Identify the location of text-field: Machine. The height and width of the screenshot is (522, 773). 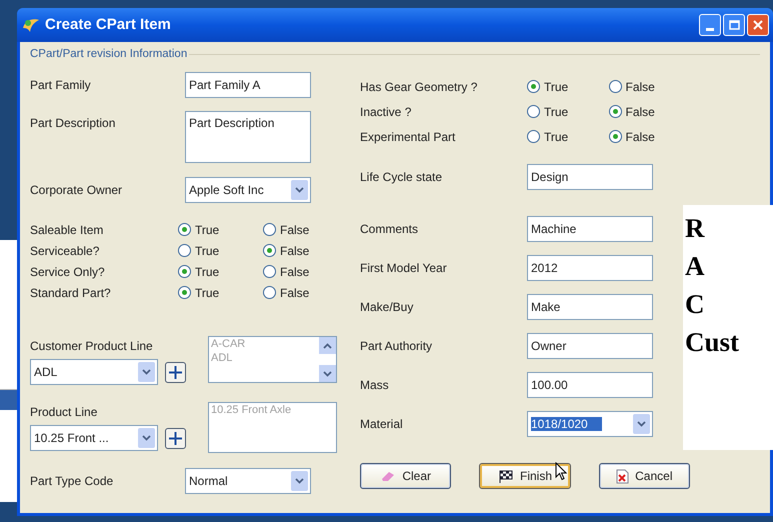
(590, 229).